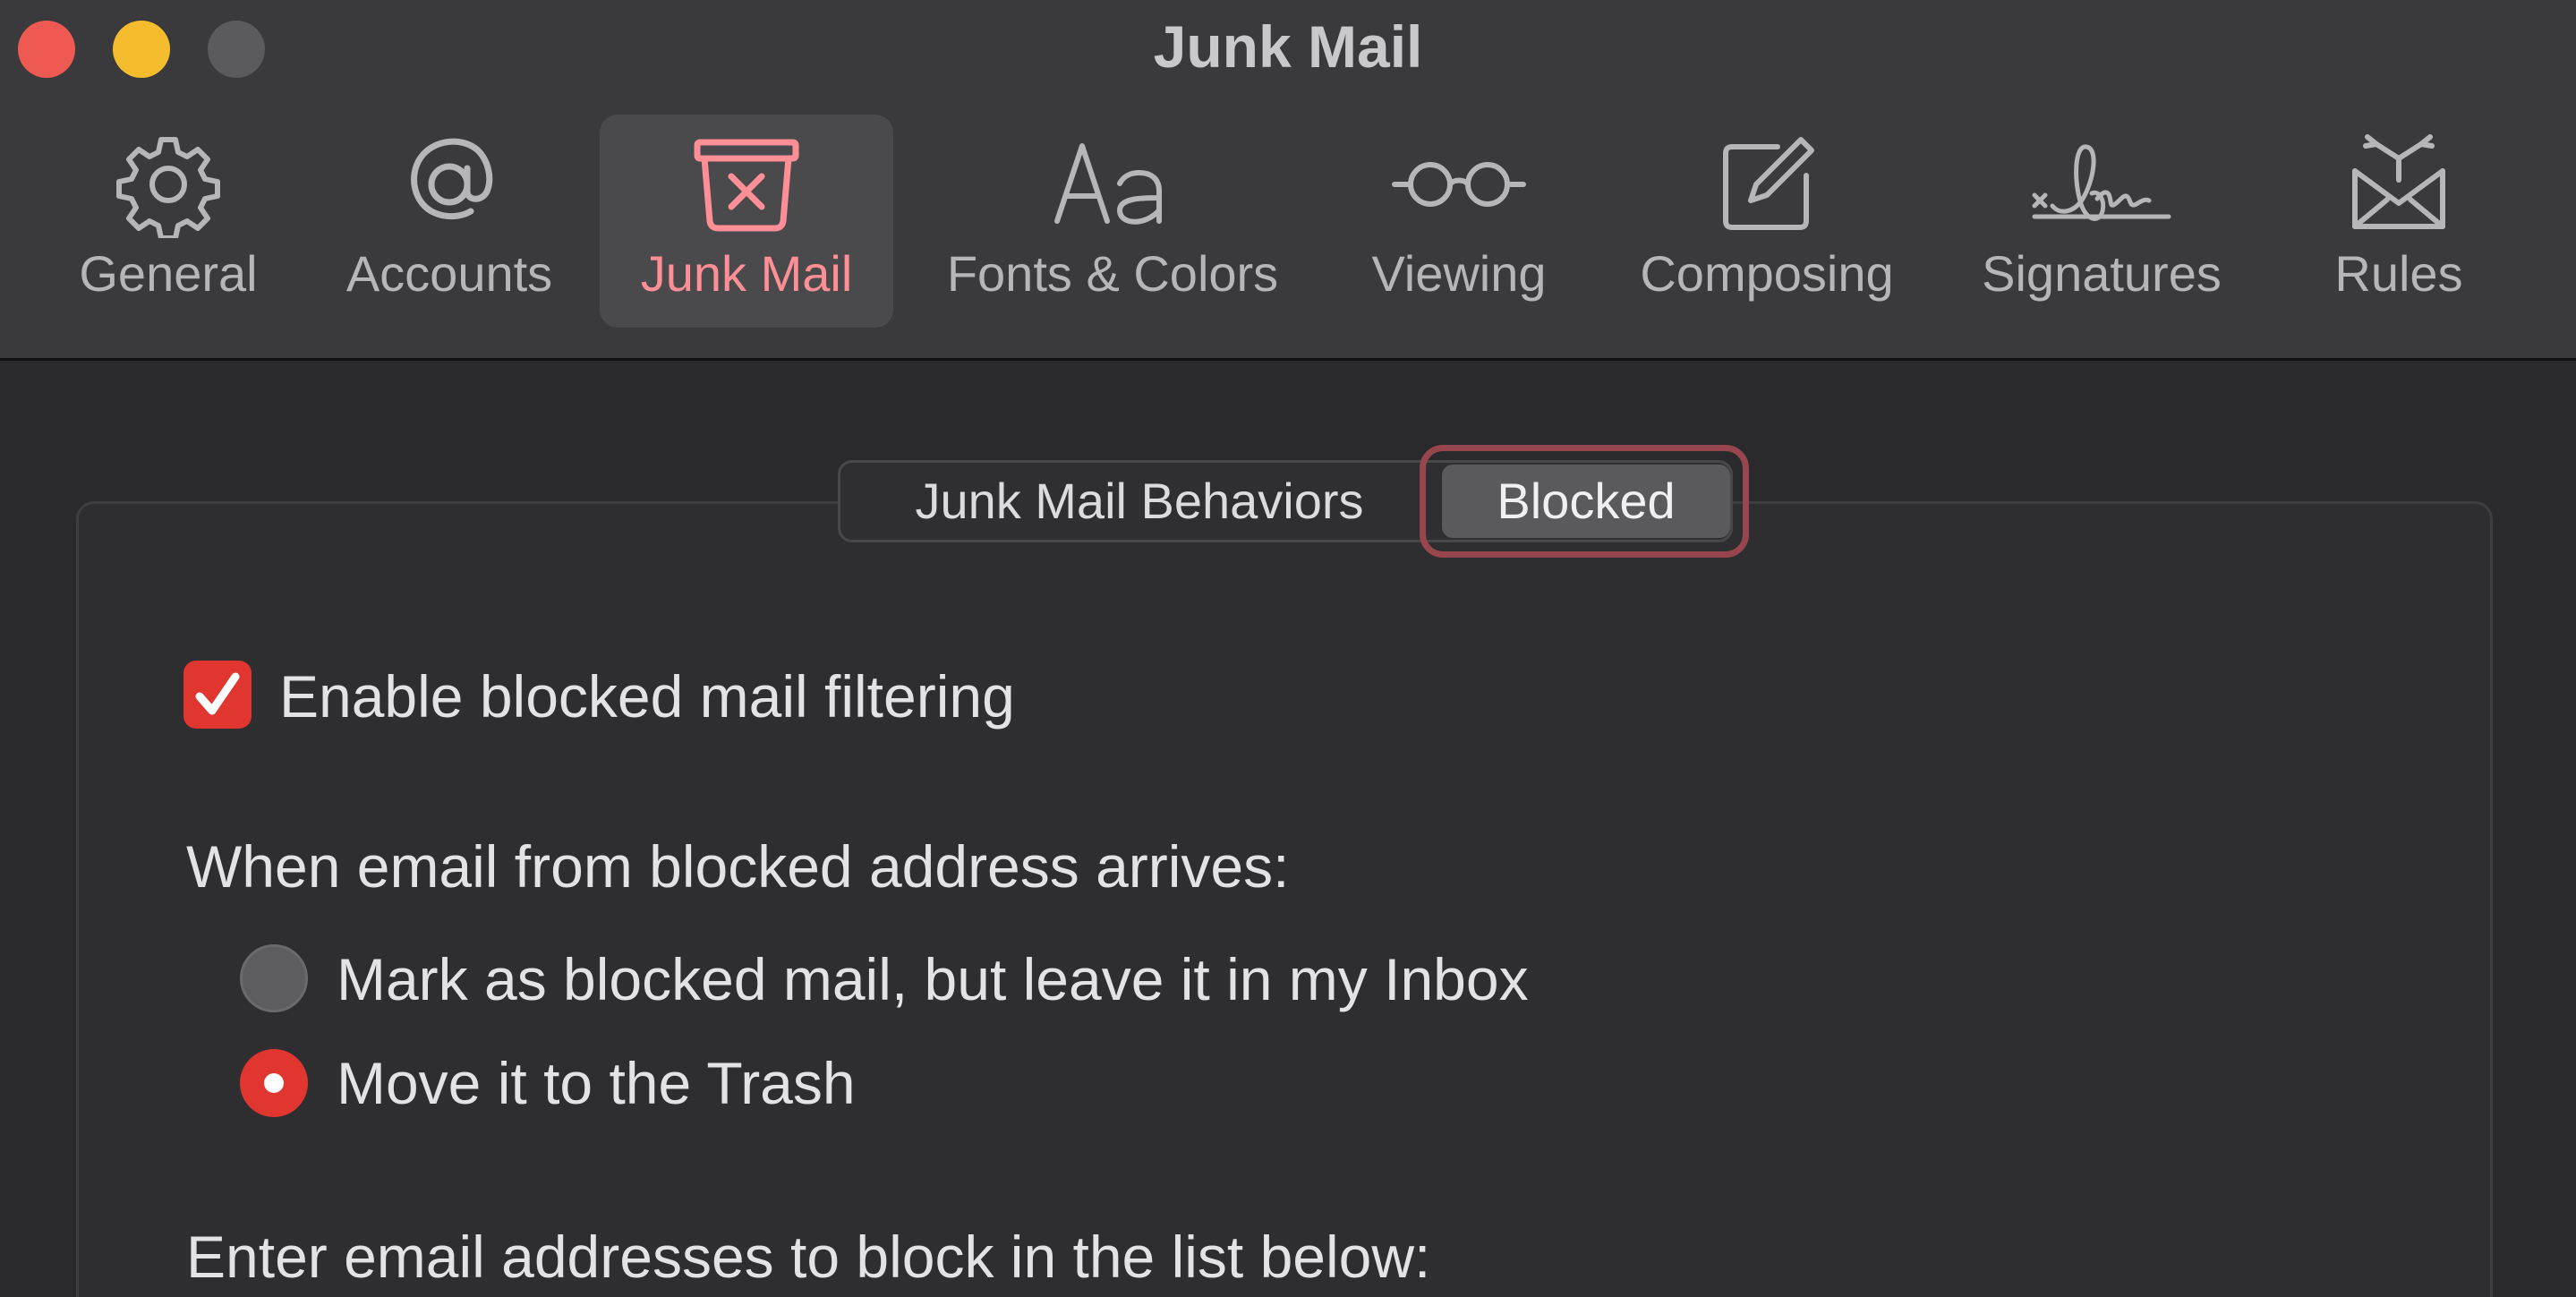  I want to click on glasses-icon, so click(1459, 184).